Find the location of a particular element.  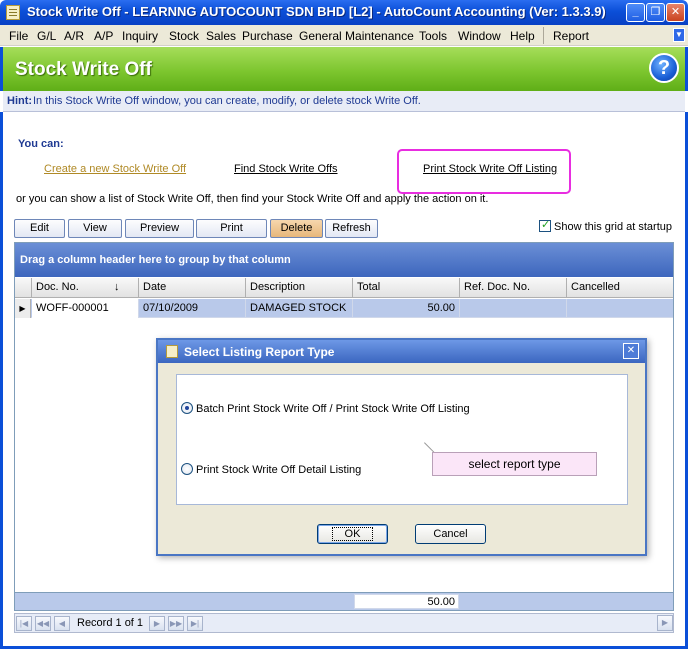

delete-button: Delete is located at coordinates (296, 228).